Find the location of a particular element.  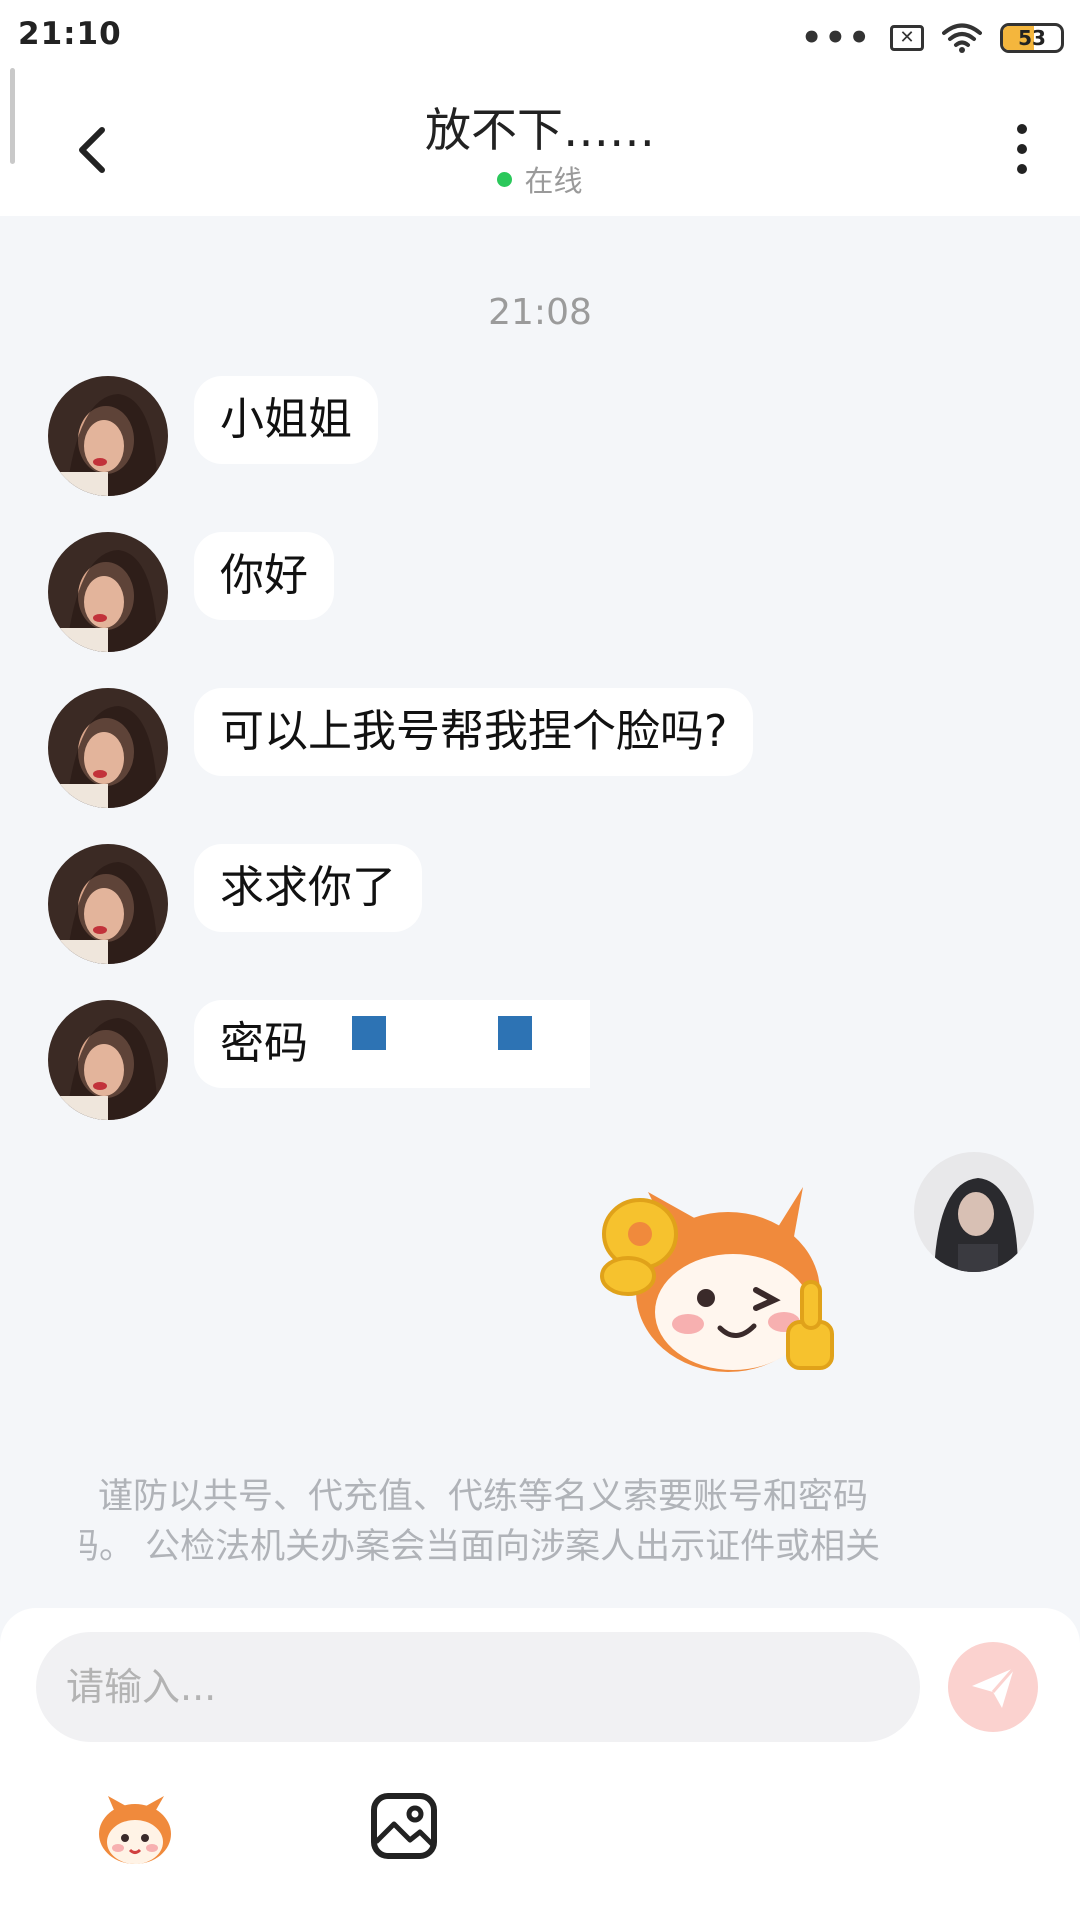

more-vertical-icon is located at coordinates (1022, 129).